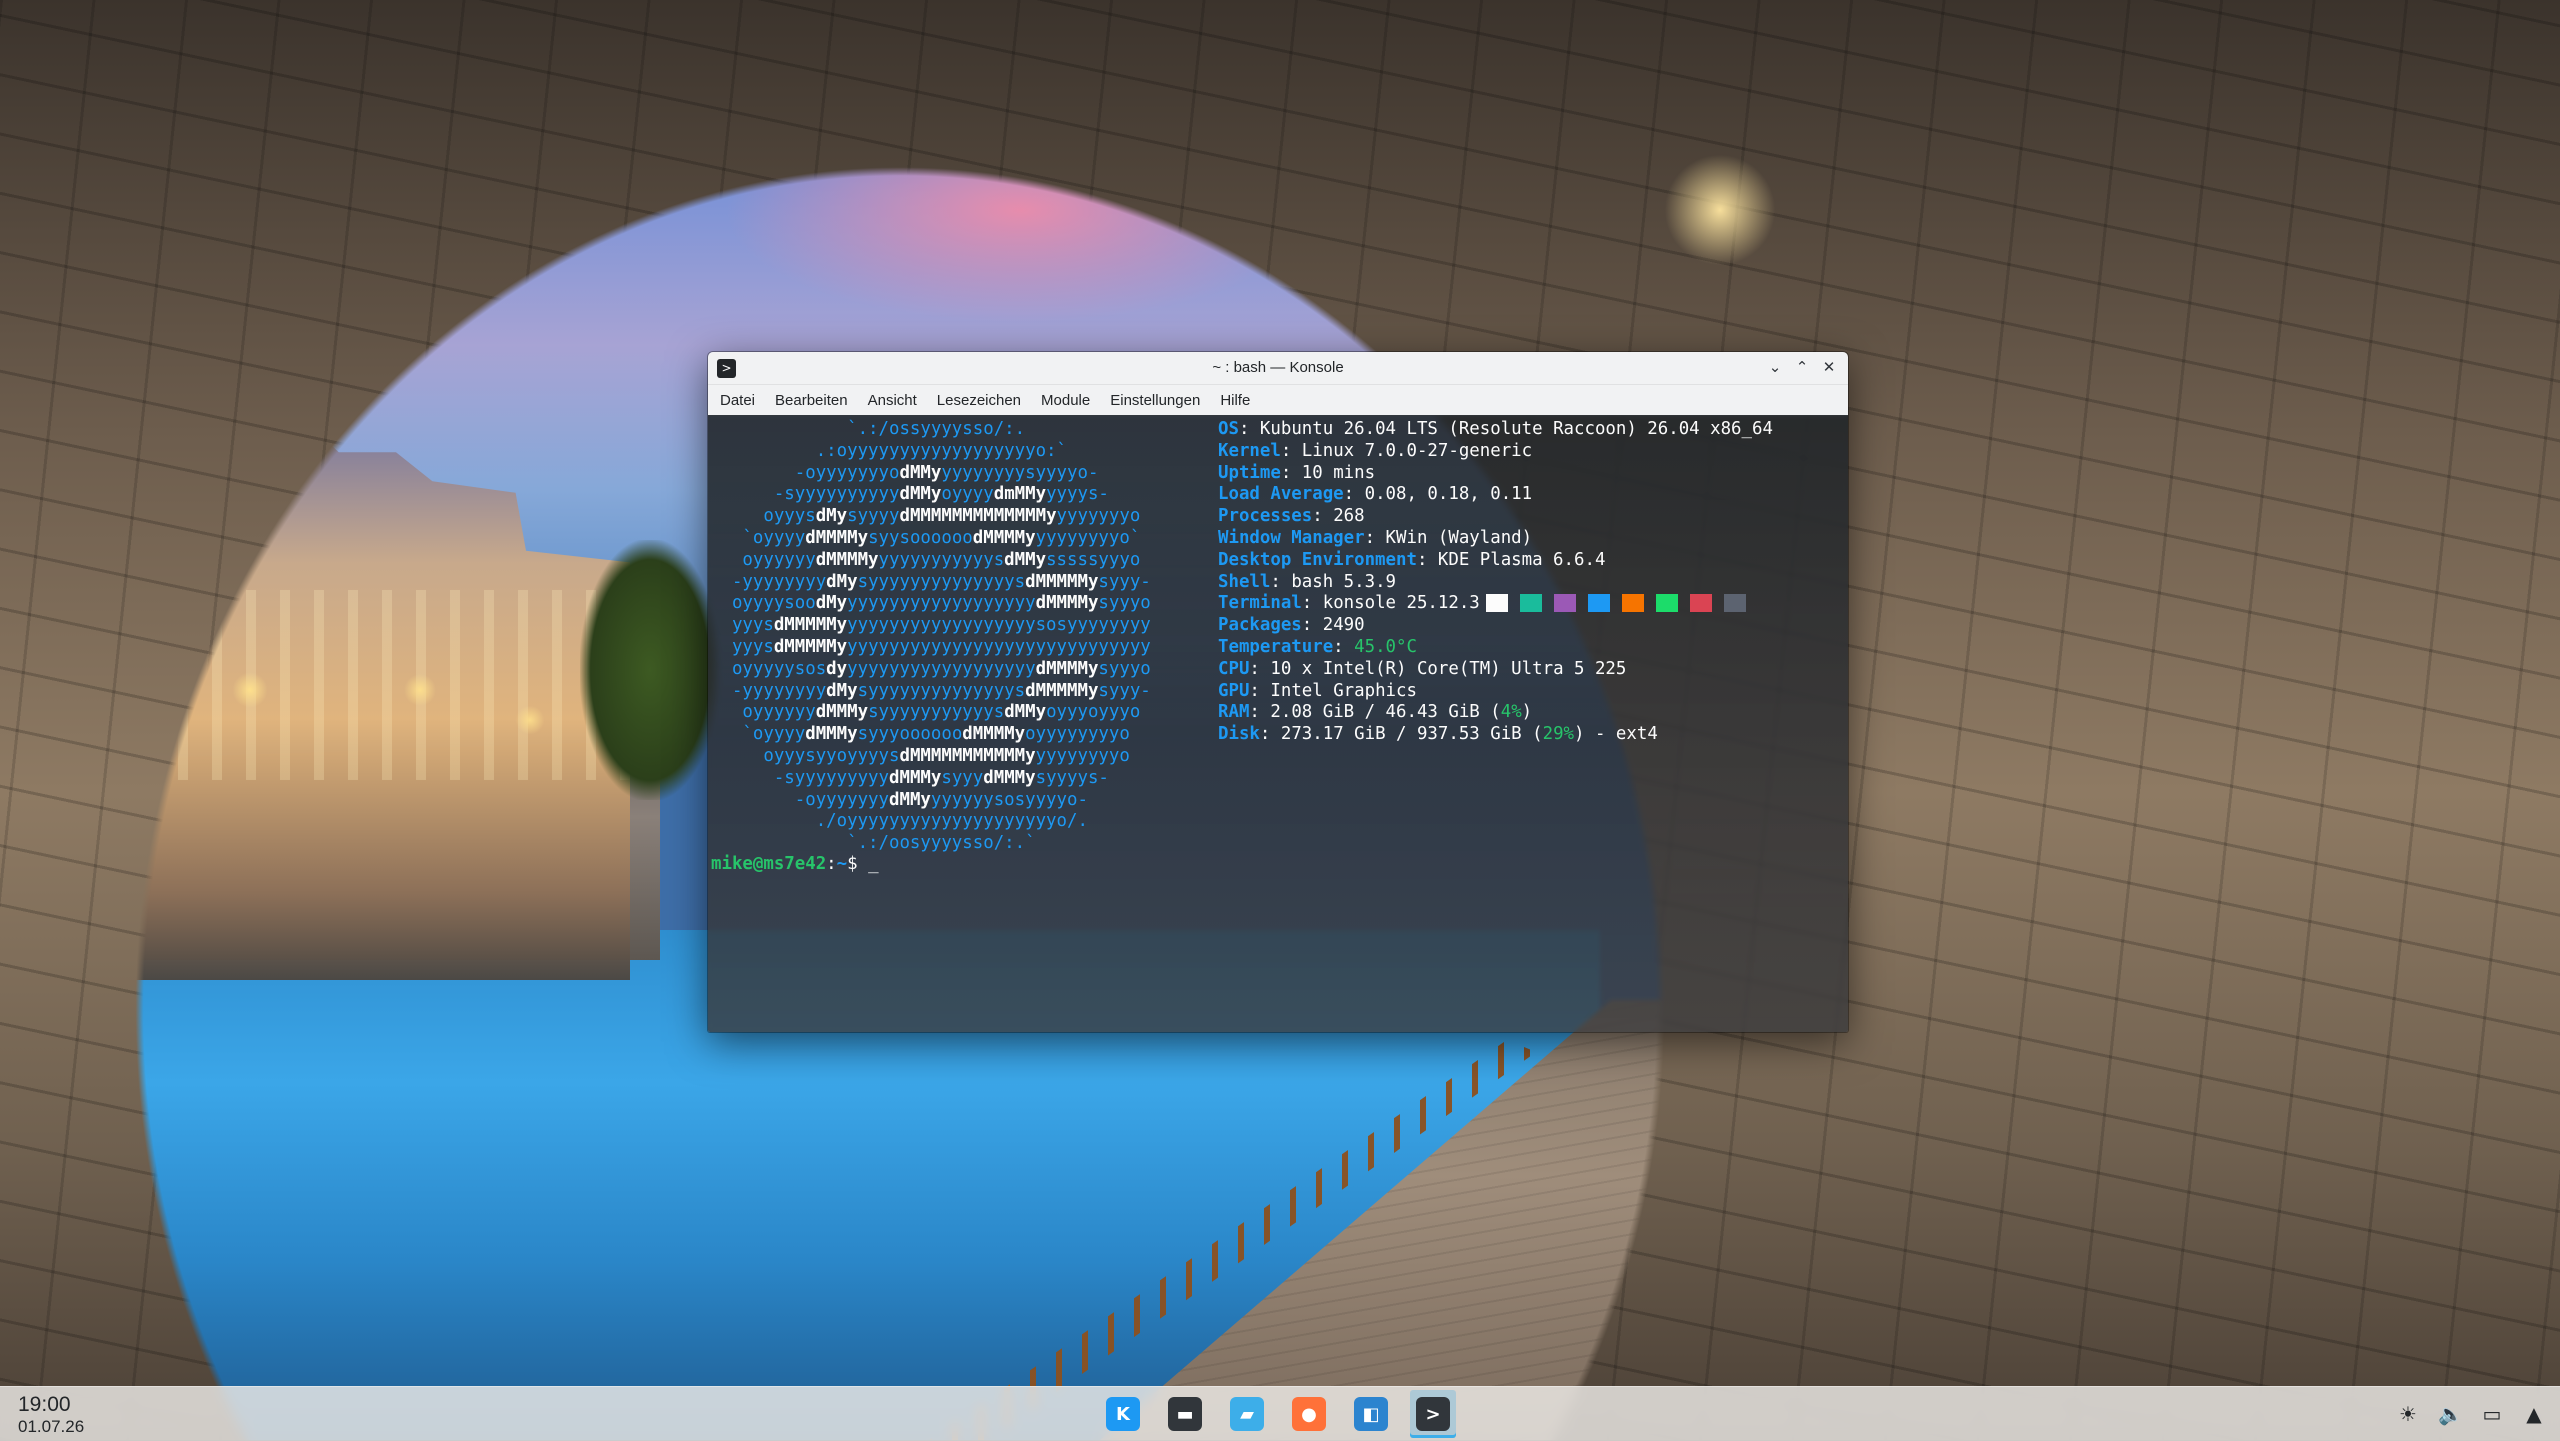 The width and height of the screenshot is (2560, 1441). What do you see at coordinates (1338, 472) in the screenshot?
I see `info-value: 10 mins` at bounding box center [1338, 472].